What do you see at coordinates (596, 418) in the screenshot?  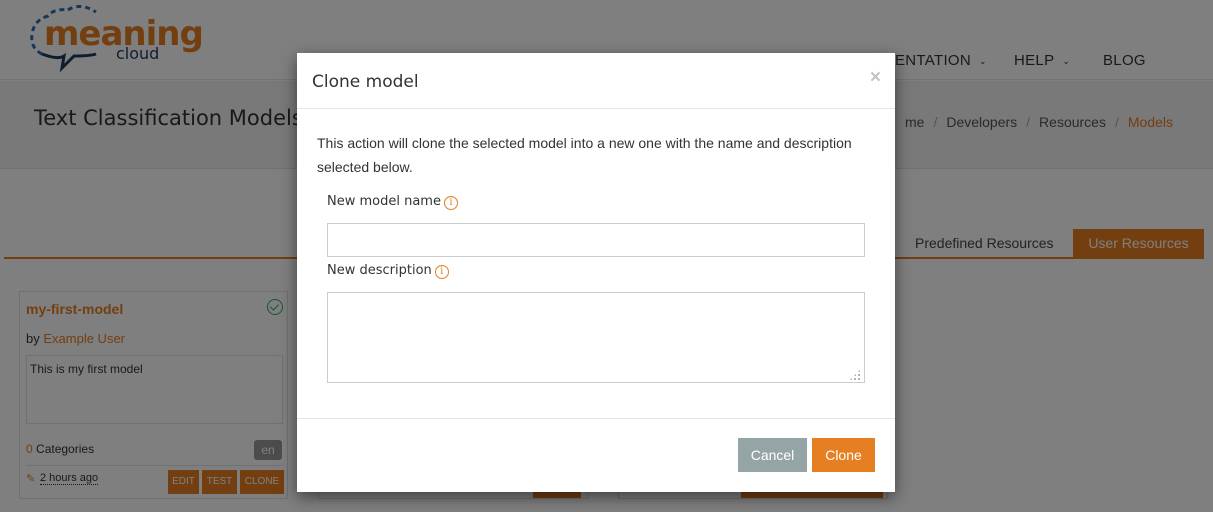 I see `modal-footer-divider` at bounding box center [596, 418].